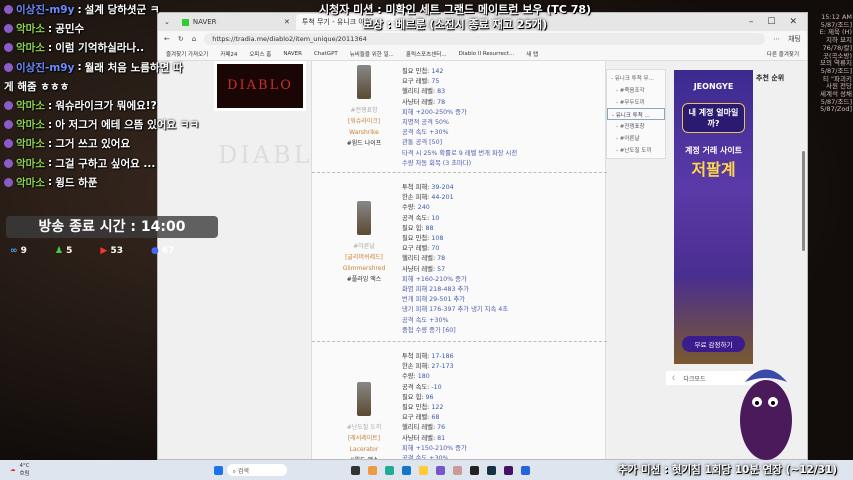 The width and height of the screenshot is (853, 480). I want to click on toc-item: - #난도질 도끼, so click(636, 150).